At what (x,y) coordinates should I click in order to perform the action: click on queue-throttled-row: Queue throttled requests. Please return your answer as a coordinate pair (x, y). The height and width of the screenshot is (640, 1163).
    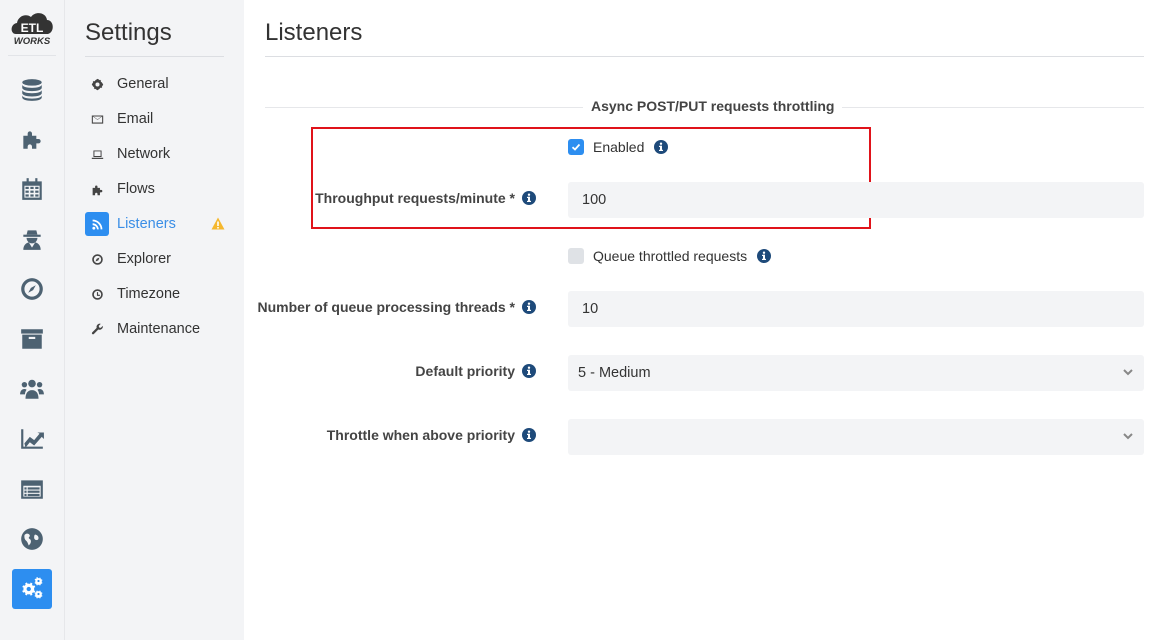
    Looking at the image, I should click on (670, 256).